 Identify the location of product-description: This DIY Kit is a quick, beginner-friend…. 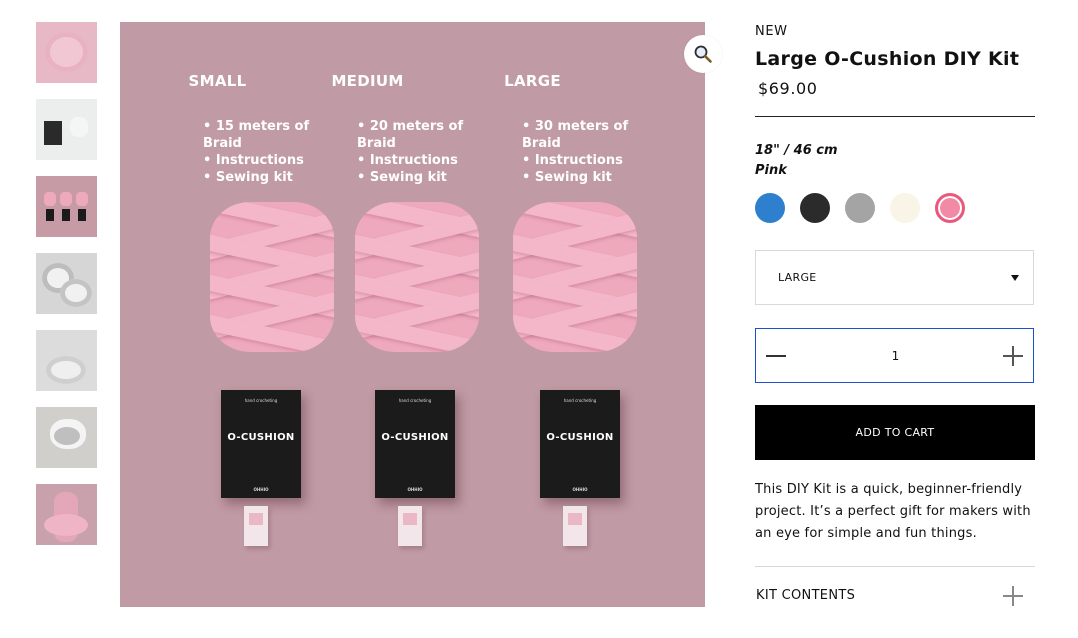
(893, 511).